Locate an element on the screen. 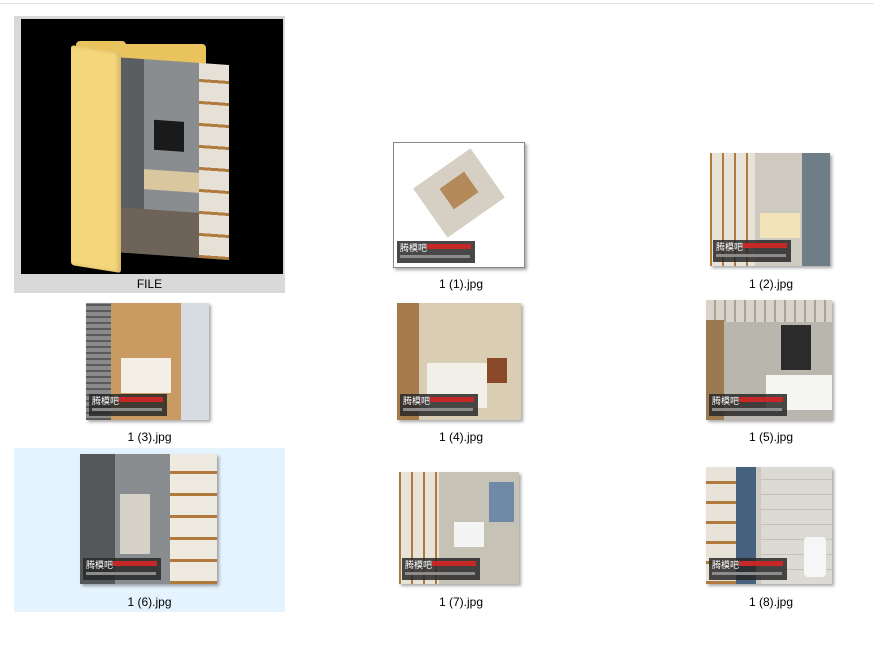 Image resolution: width=874 pixels, height=645 pixels. file-item: 腾模吧 1 (2).jpg is located at coordinates (757, 212).